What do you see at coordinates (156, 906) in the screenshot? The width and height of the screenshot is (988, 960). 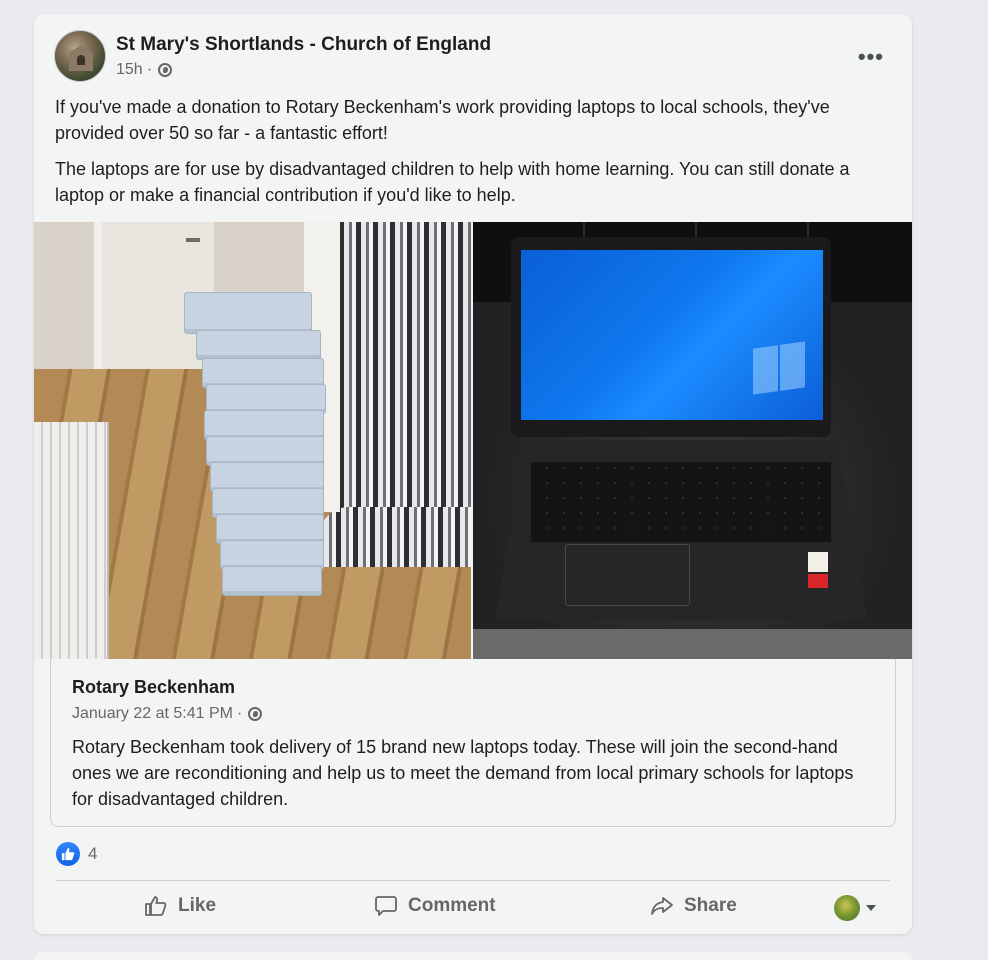 I see `thumbs-up-icon` at bounding box center [156, 906].